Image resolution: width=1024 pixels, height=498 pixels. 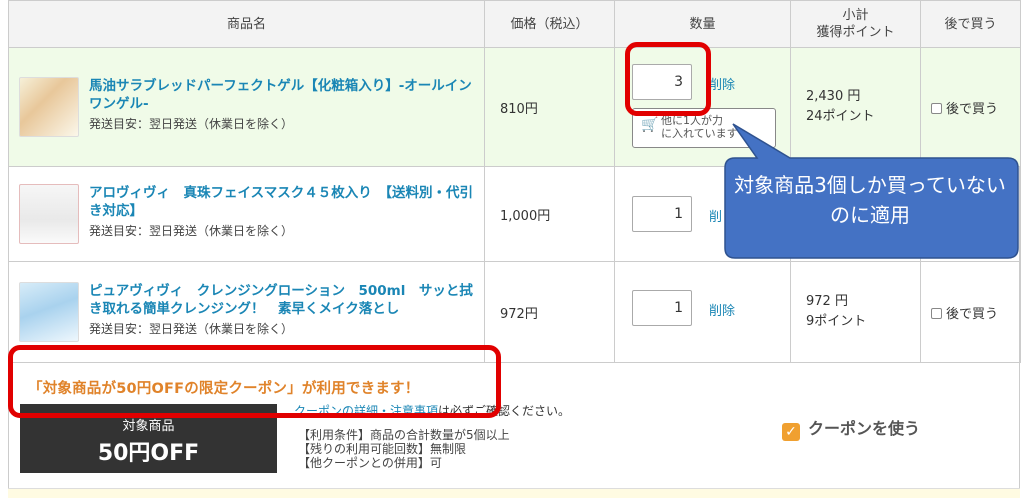 I want to click on use-coupon-label: クーポンを使う, so click(x=864, y=428).